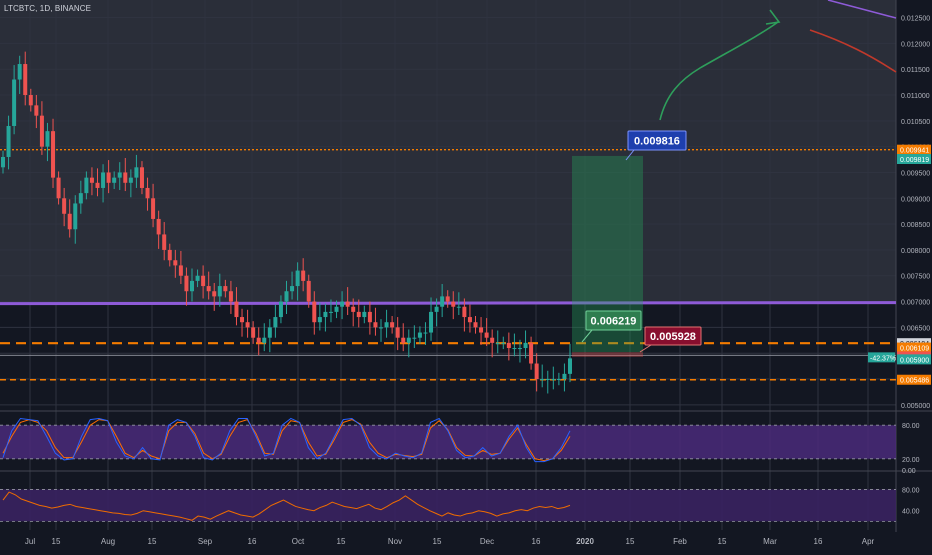 This screenshot has height=555, width=932. I want to click on pct-tag: -42.37%, so click(883, 358).